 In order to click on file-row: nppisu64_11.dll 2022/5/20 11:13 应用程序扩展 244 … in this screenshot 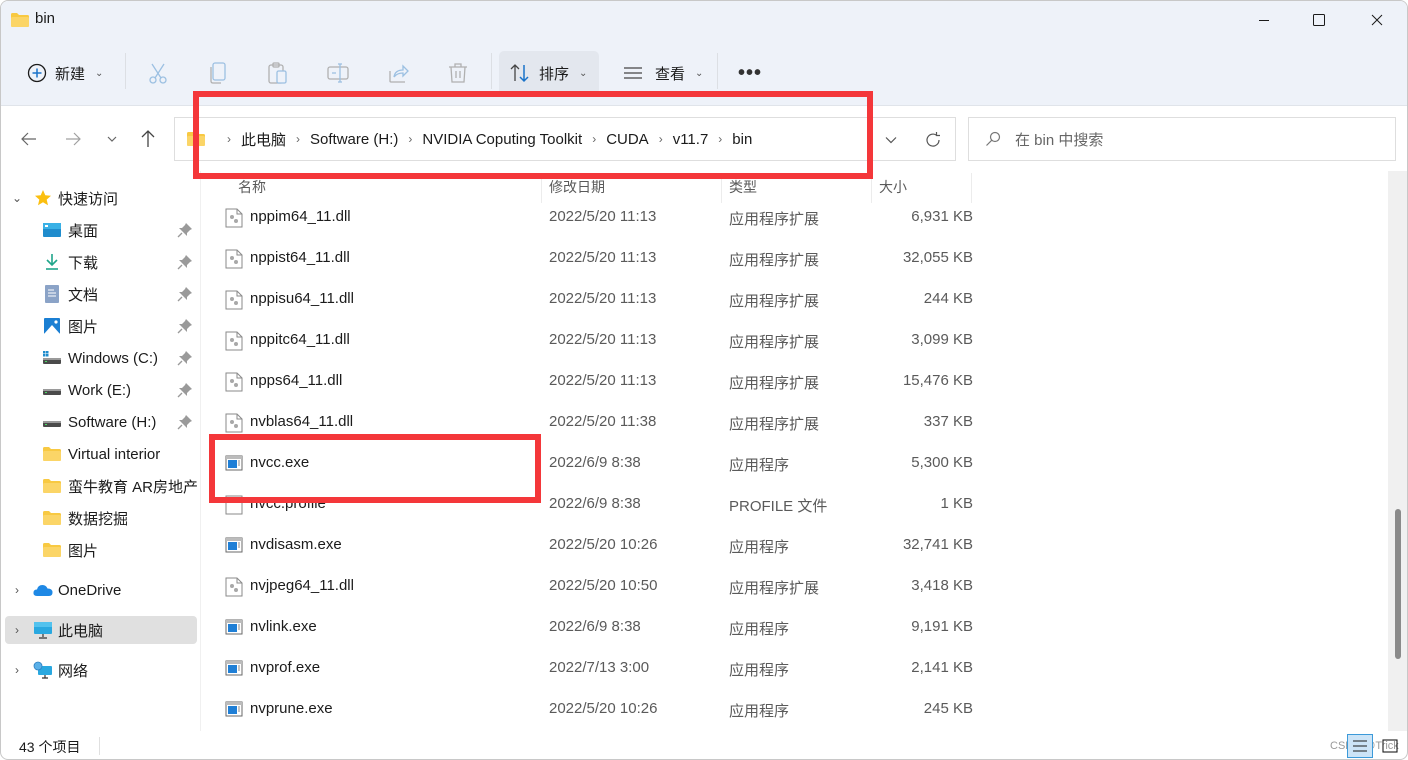, I will do `click(598, 300)`.